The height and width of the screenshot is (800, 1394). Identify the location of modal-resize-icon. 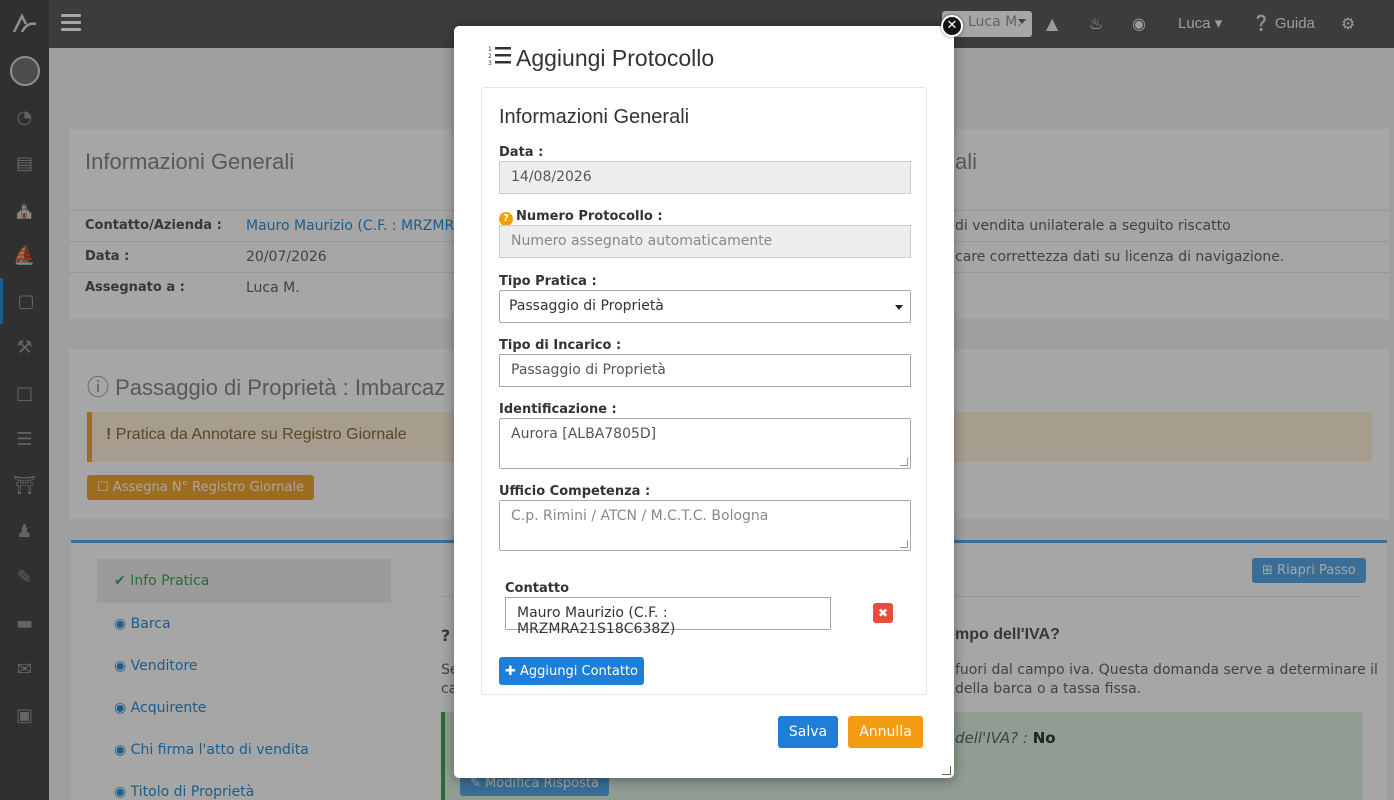
(946, 770).